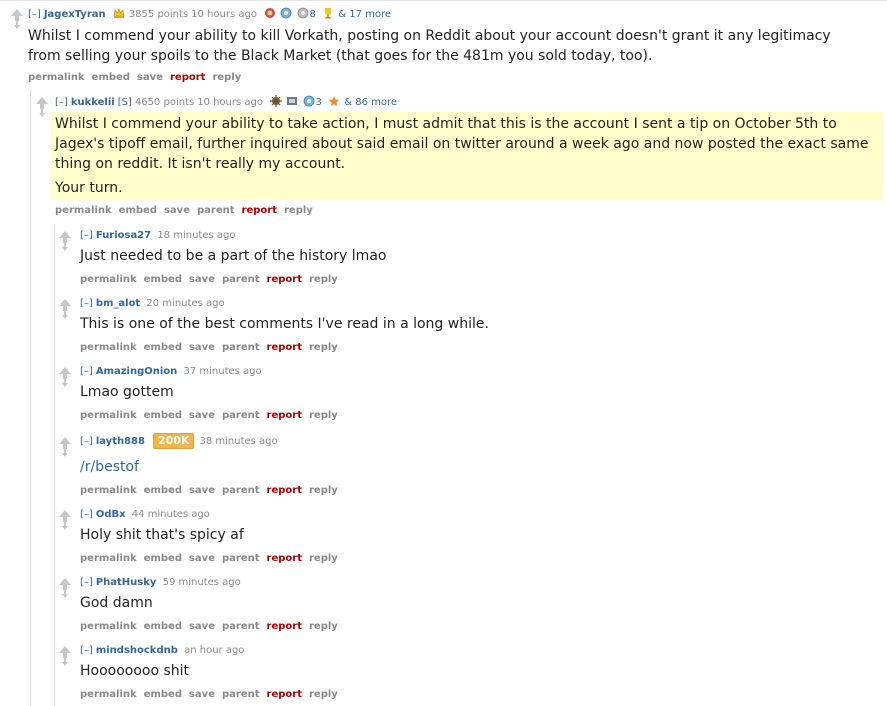  What do you see at coordinates (126, 582) in the screenshot?
I see `author-link: PhatHusky` at bounding box center [126, 582].